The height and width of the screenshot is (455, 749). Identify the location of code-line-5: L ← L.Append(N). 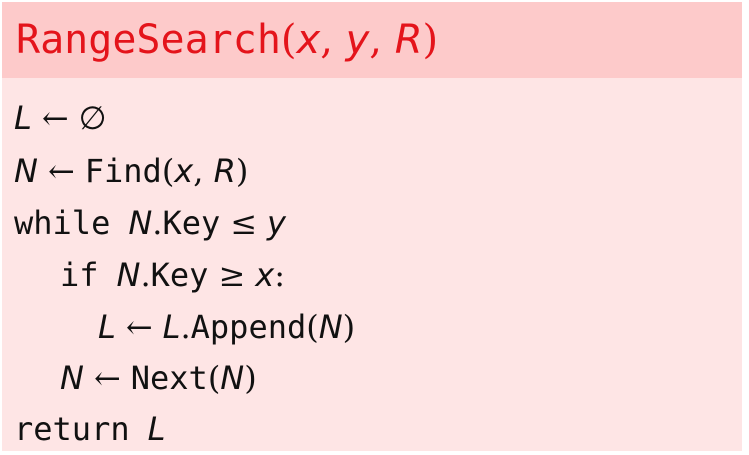
(226, 327).